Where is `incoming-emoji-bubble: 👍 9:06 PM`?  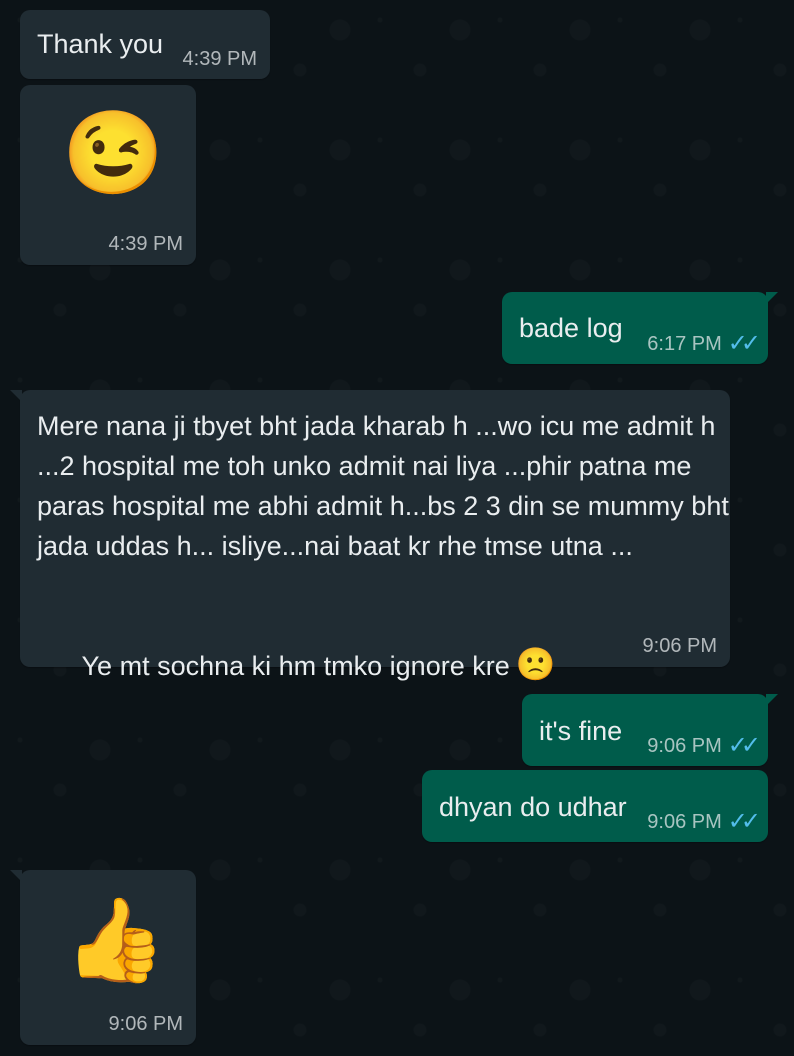 incoming-emoji-bubble: 👍 9:06 PM is located at coordinates (103, 957).